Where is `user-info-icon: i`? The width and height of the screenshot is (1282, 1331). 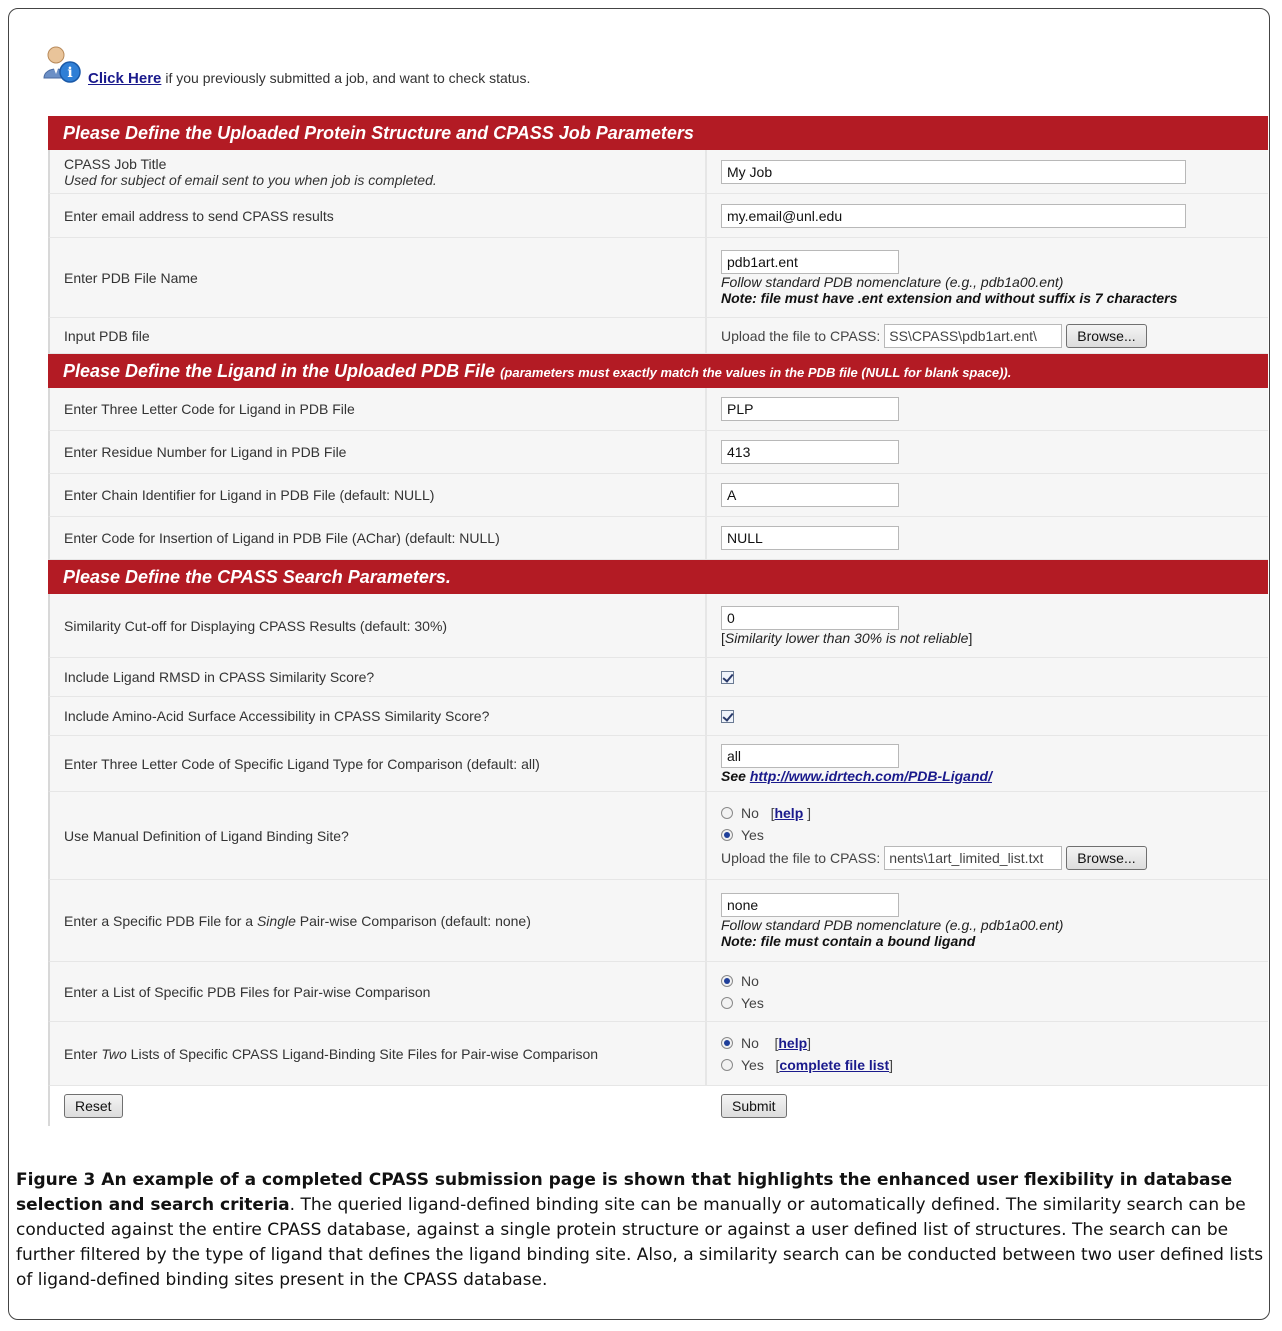
user-info-icon: i is located at coordinates (62, 64).